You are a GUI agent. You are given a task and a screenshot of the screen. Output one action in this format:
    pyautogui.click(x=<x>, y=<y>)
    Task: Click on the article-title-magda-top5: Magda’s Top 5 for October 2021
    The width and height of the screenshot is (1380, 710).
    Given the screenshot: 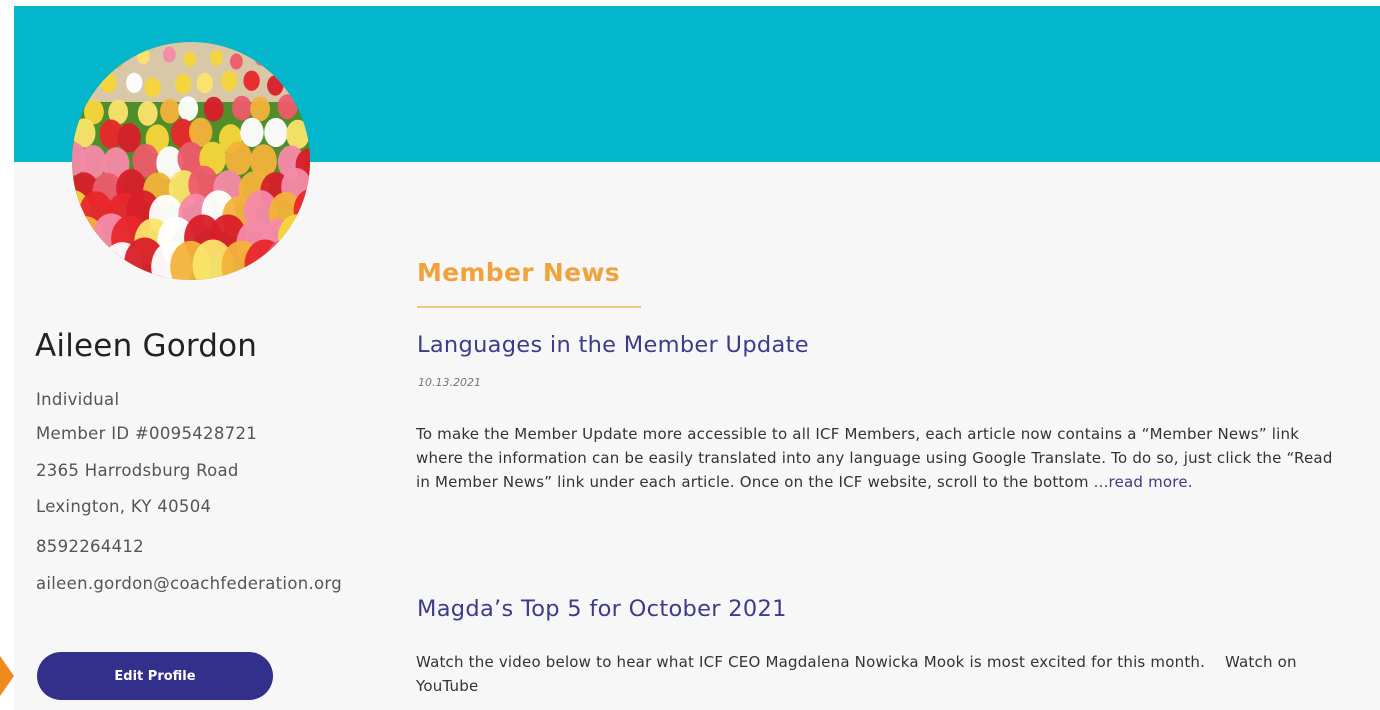 What is the action you would take?
    pyautogui.click(x=602, y=609)
    